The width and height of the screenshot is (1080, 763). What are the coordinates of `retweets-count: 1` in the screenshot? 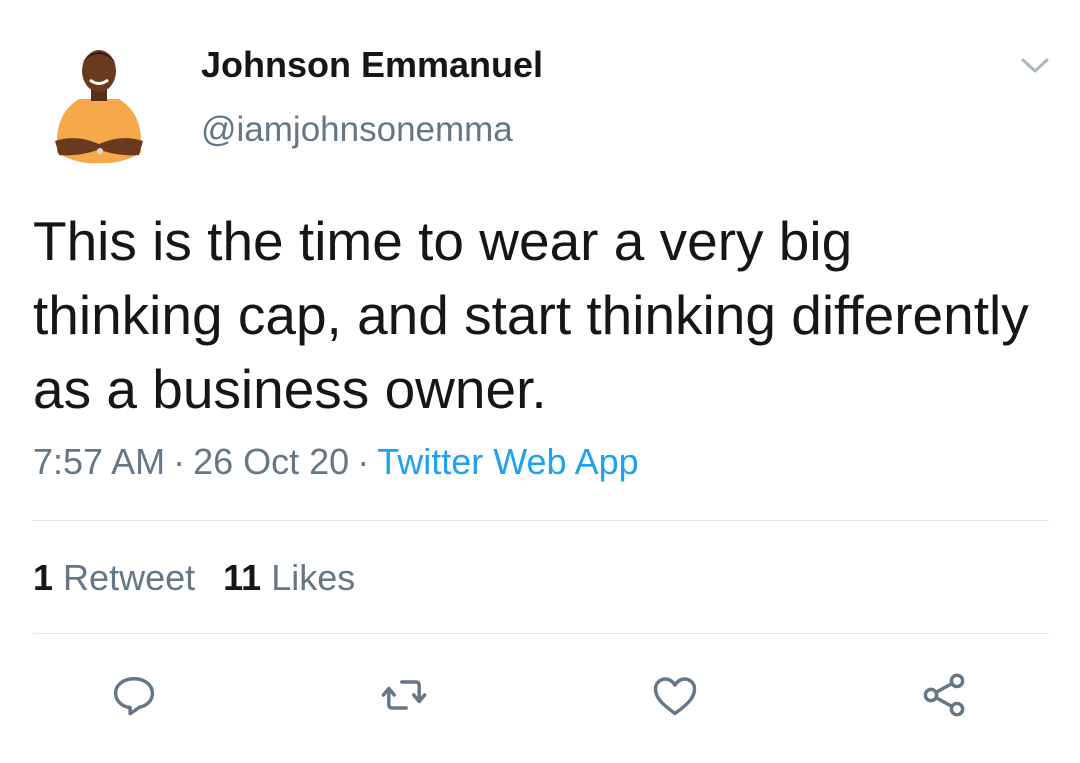 It's located at (43, 577).